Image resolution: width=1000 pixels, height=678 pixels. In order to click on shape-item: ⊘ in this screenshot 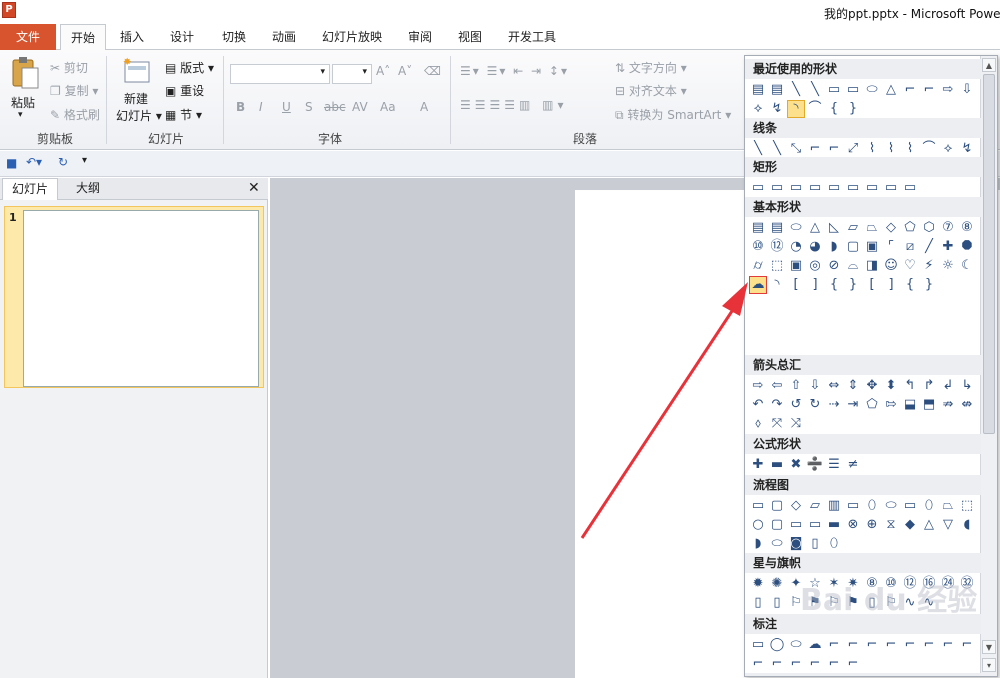, I will do `click(834, 266)`.